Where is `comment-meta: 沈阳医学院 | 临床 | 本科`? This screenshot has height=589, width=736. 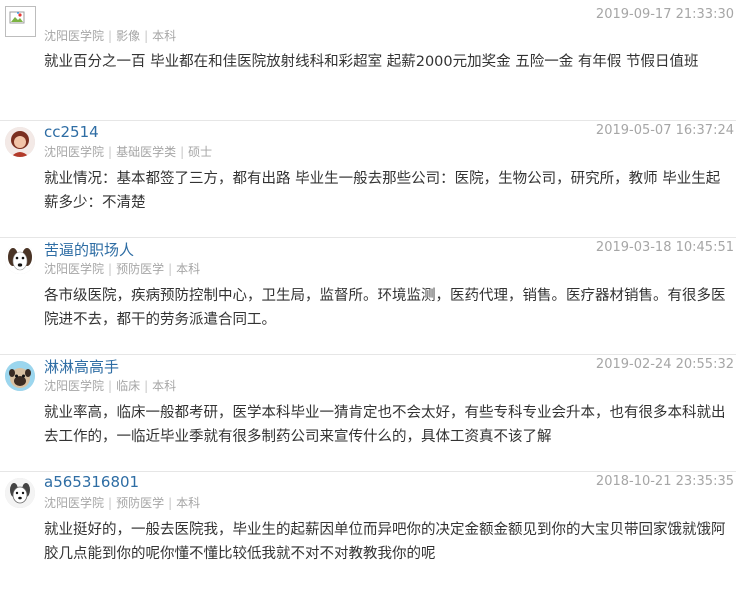
comment-meta: 沈阳医学院 | 临床 | 本科 is located at coordinates (110, 385).